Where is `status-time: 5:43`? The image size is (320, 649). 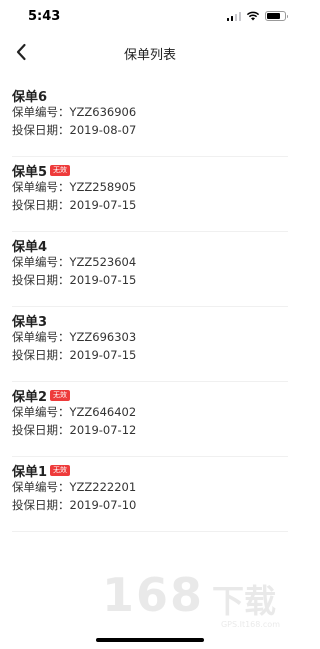
status-time: 5:43 is located at coordinates (44, 16).